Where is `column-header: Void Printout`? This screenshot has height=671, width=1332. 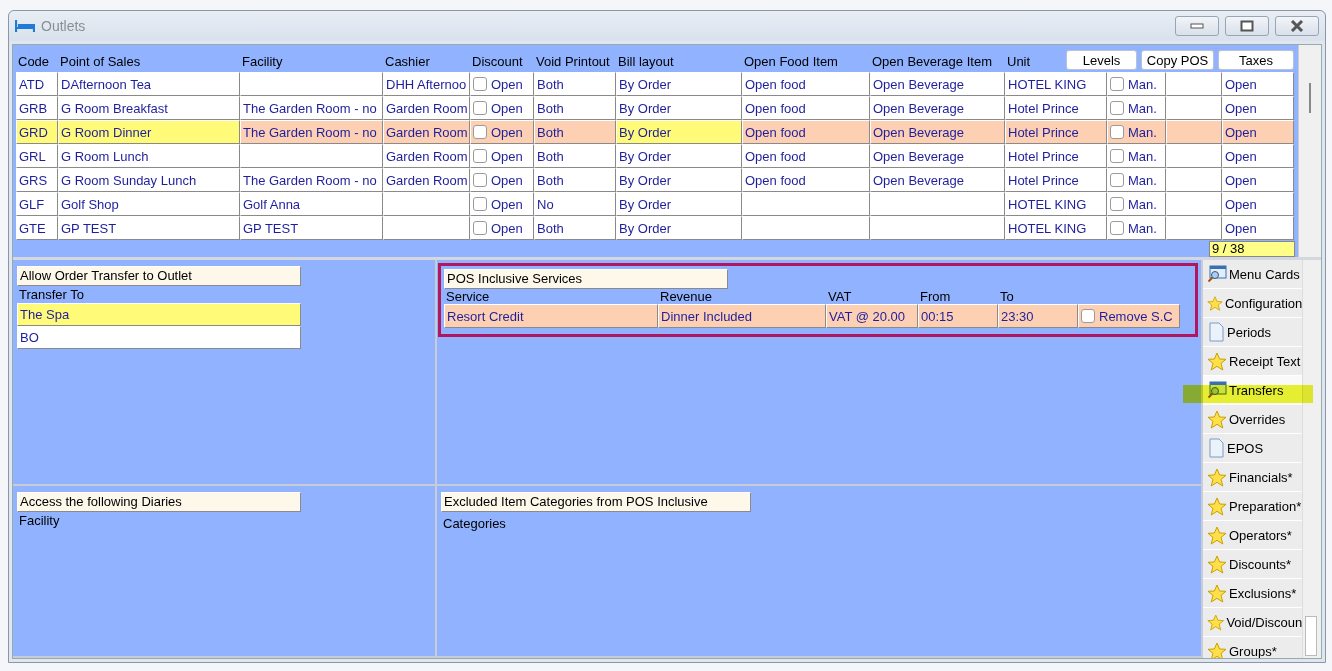
column-header: Void Printout is located at coordinates (573, 62).